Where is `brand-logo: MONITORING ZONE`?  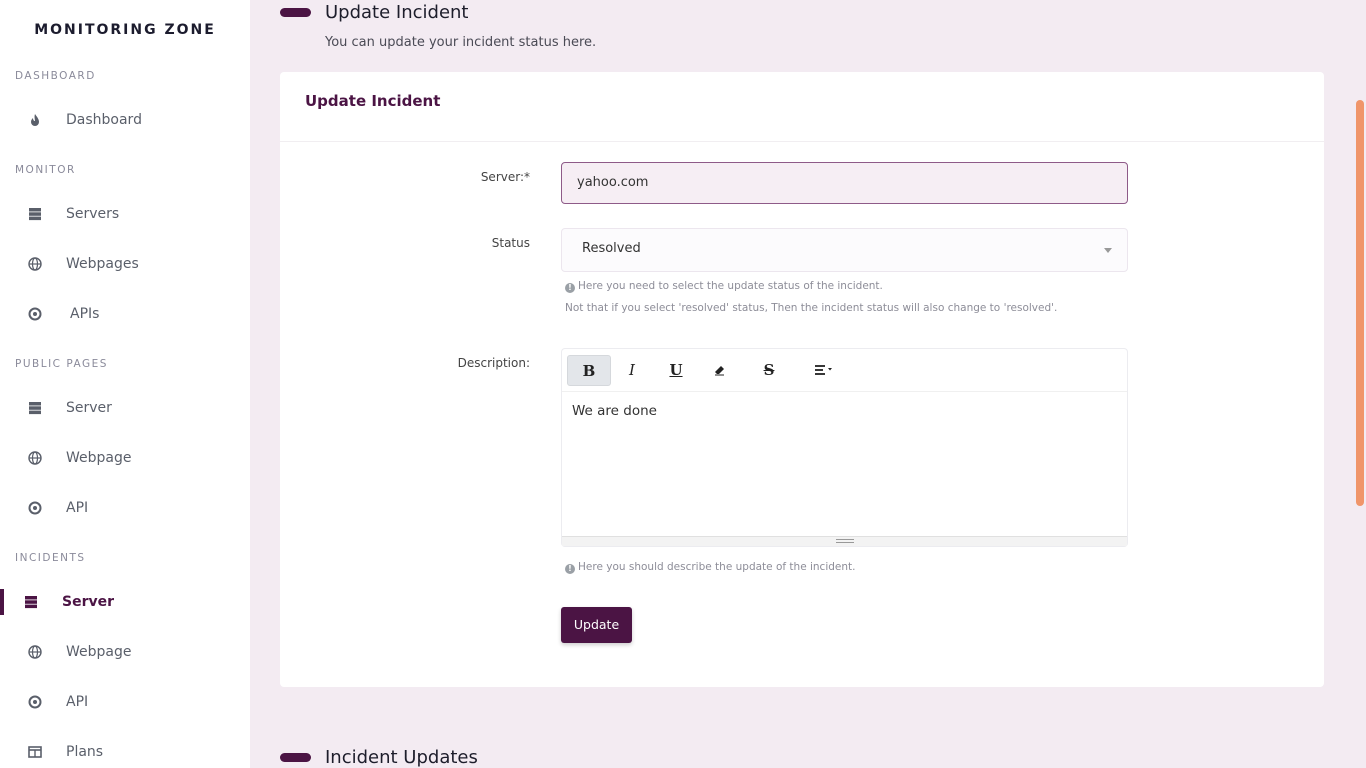 brand-logo: MONITORING ZONE is located at coordinates (125, 30).